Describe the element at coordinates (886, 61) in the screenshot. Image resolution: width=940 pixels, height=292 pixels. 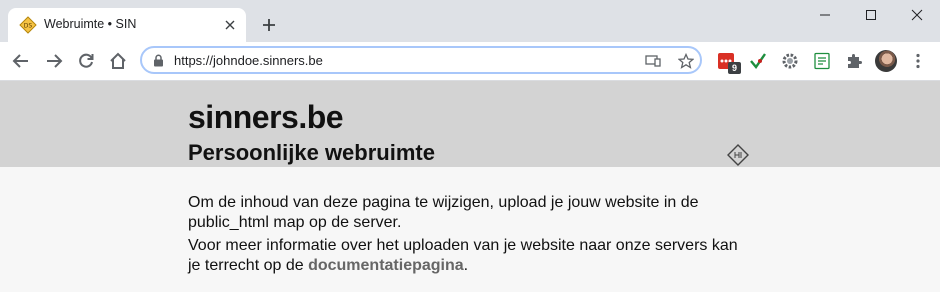
I see `profile-avatar` at that location.